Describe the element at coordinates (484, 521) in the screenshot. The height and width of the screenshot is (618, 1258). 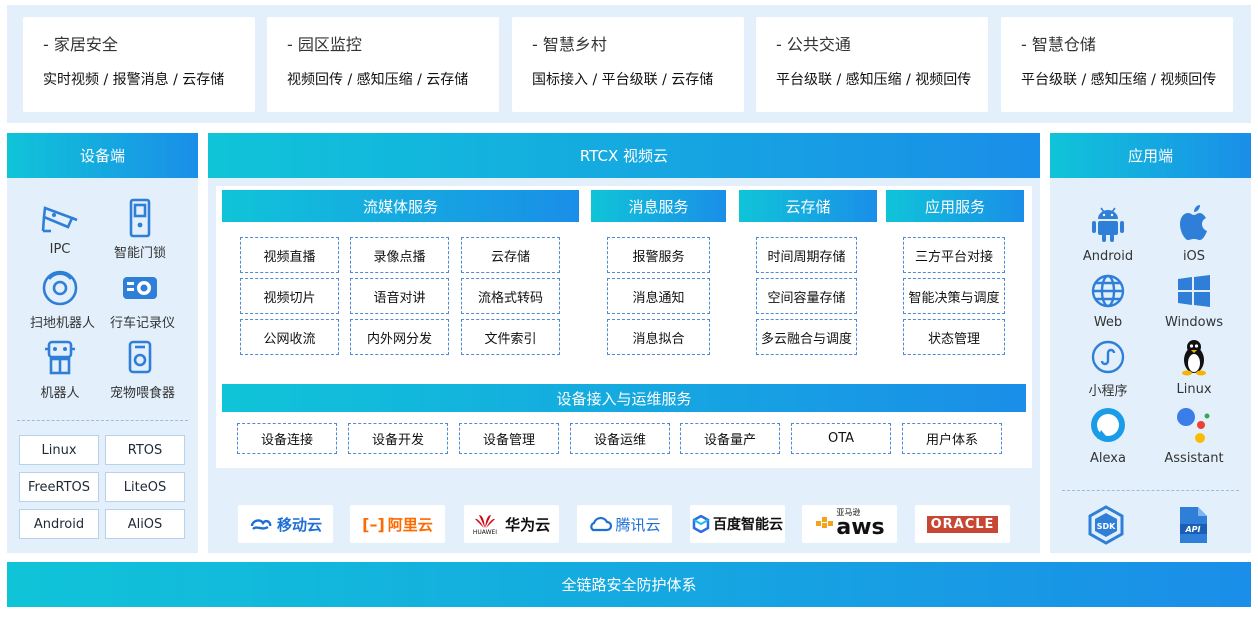
I see `huawei-logo-icon` at that location.